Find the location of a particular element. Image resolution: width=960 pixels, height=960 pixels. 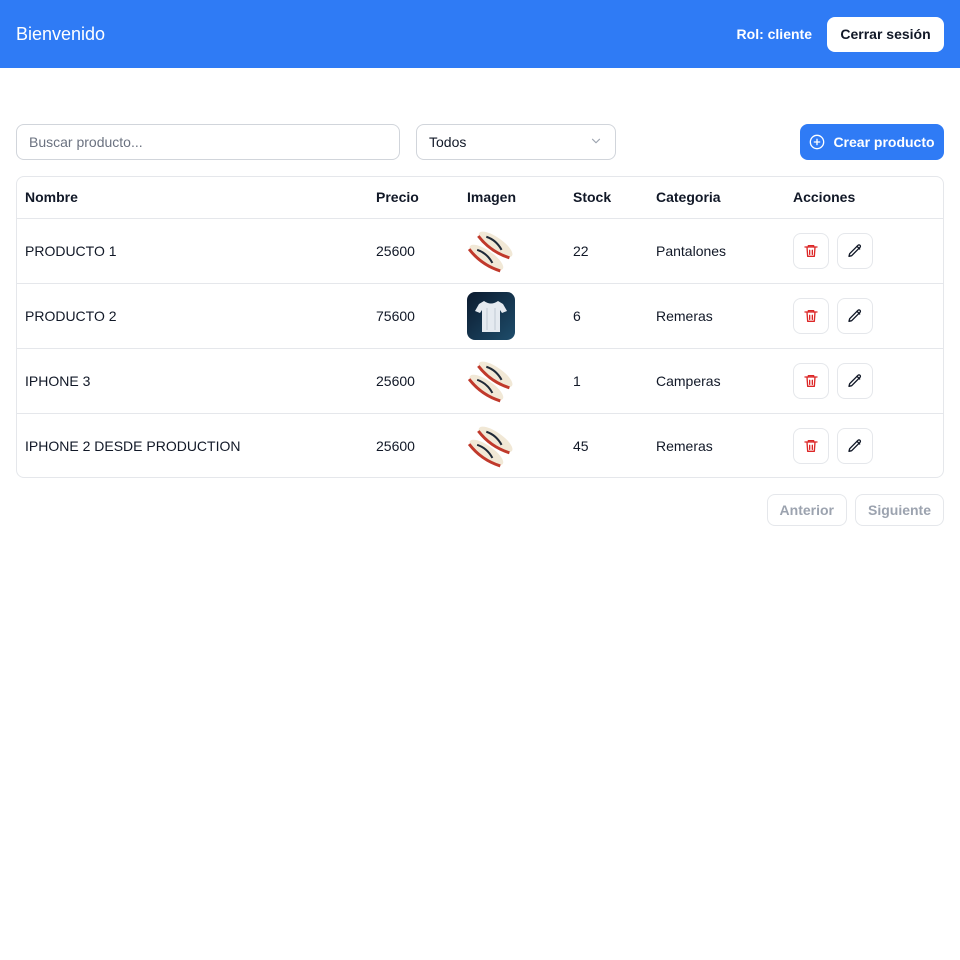

page-title: Bienvenido is located at coordinates (61, 33).